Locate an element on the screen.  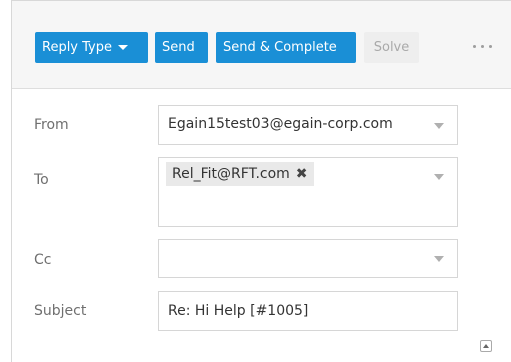
cc-label: Cc is located at coordinates (43, 260).